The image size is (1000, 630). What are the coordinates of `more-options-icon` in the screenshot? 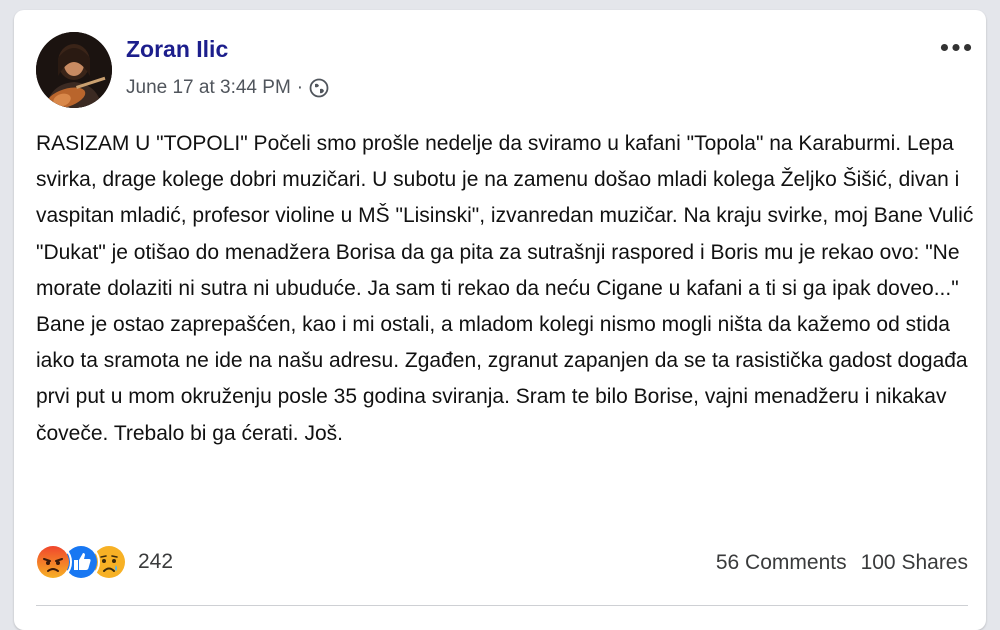 It's located at (956, 47).